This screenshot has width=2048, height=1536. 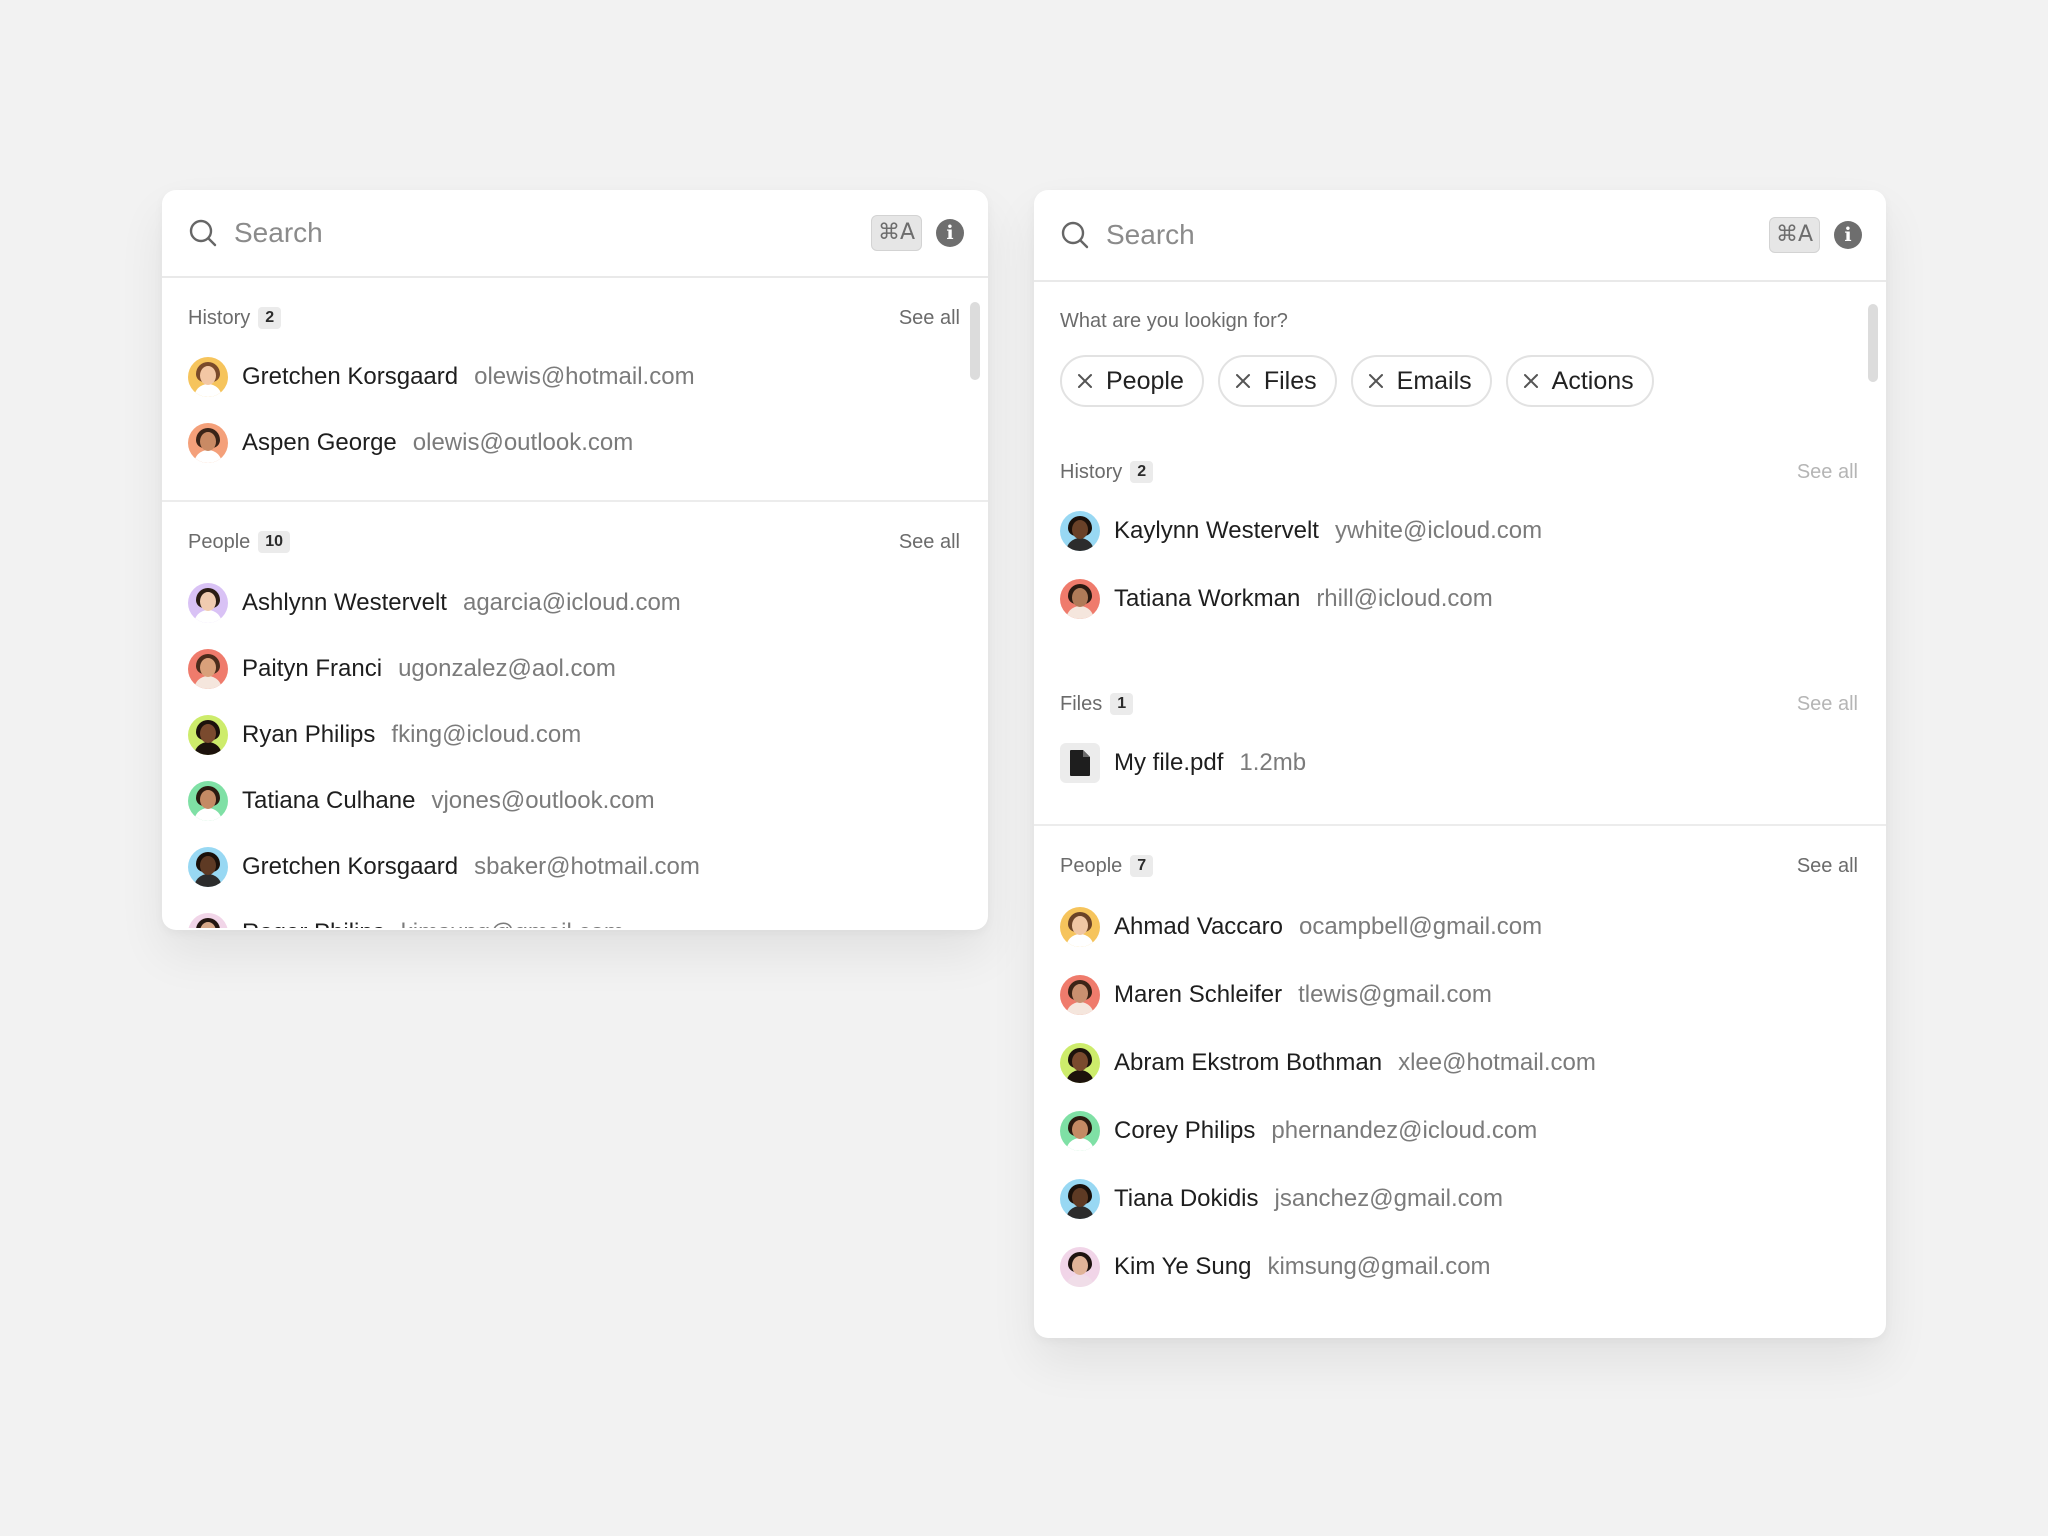 I want to click on person-row: Gretchen Korsgaard olewis@hotmail.com, so click(x=574, y=377).